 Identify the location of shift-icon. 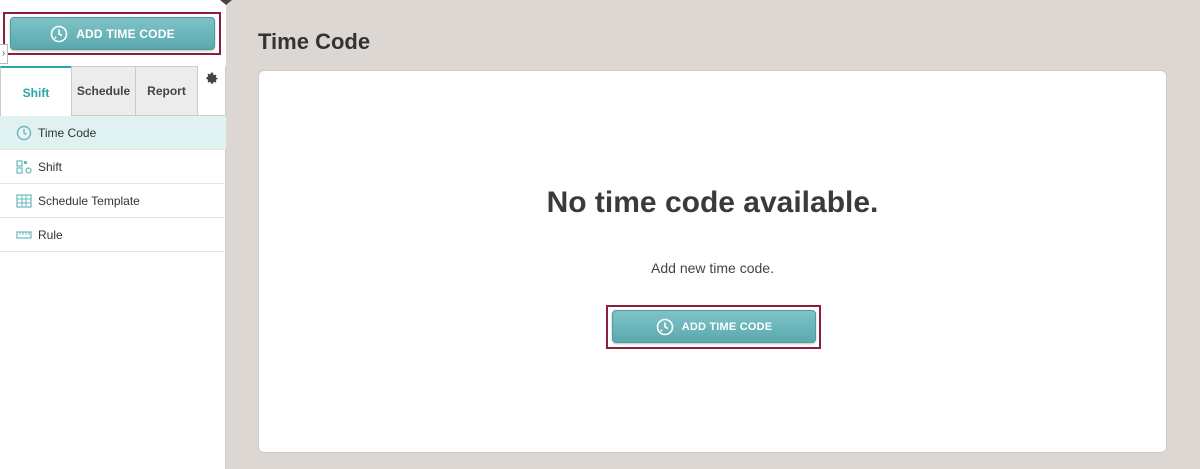
(24, 166).